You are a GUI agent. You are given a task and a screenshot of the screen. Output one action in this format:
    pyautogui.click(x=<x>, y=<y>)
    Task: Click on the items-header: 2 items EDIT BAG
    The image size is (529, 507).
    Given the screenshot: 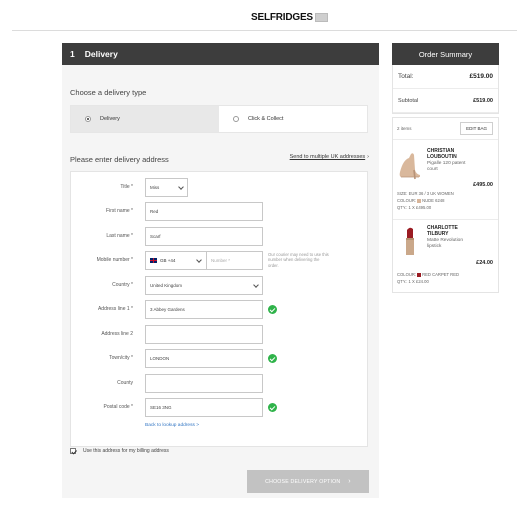 What is the action you would take?
    pyautogui.click(x=445, y=129)
    